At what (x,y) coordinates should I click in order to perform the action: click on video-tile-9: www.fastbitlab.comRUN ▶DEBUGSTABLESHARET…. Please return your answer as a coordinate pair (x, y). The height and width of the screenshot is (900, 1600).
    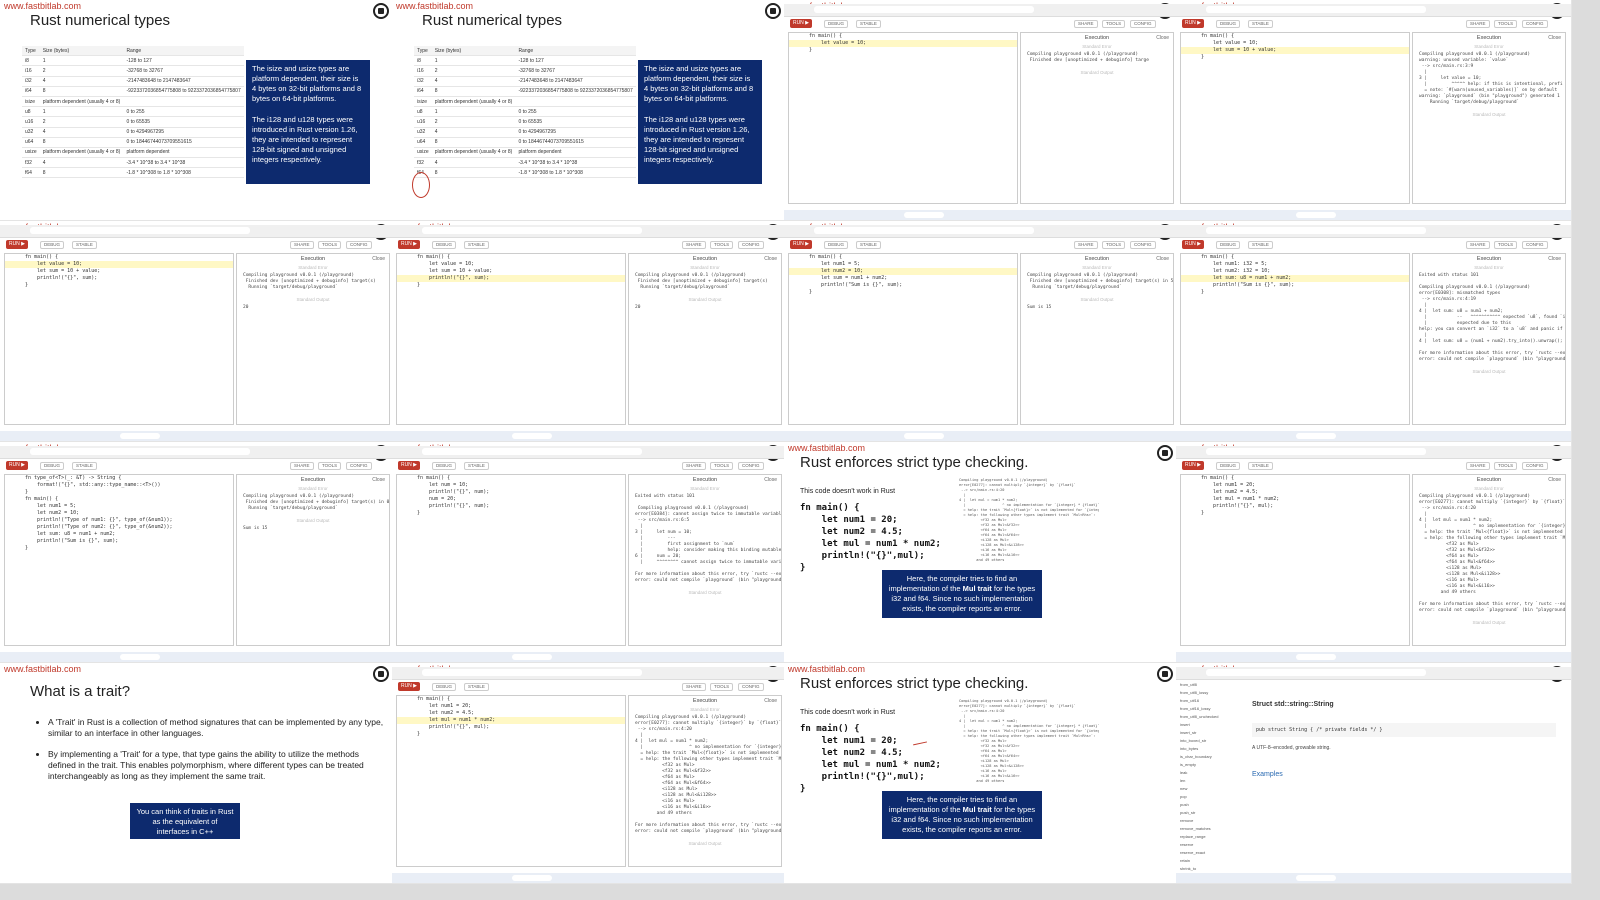
    Looking at the image, I should click on (198, 552).